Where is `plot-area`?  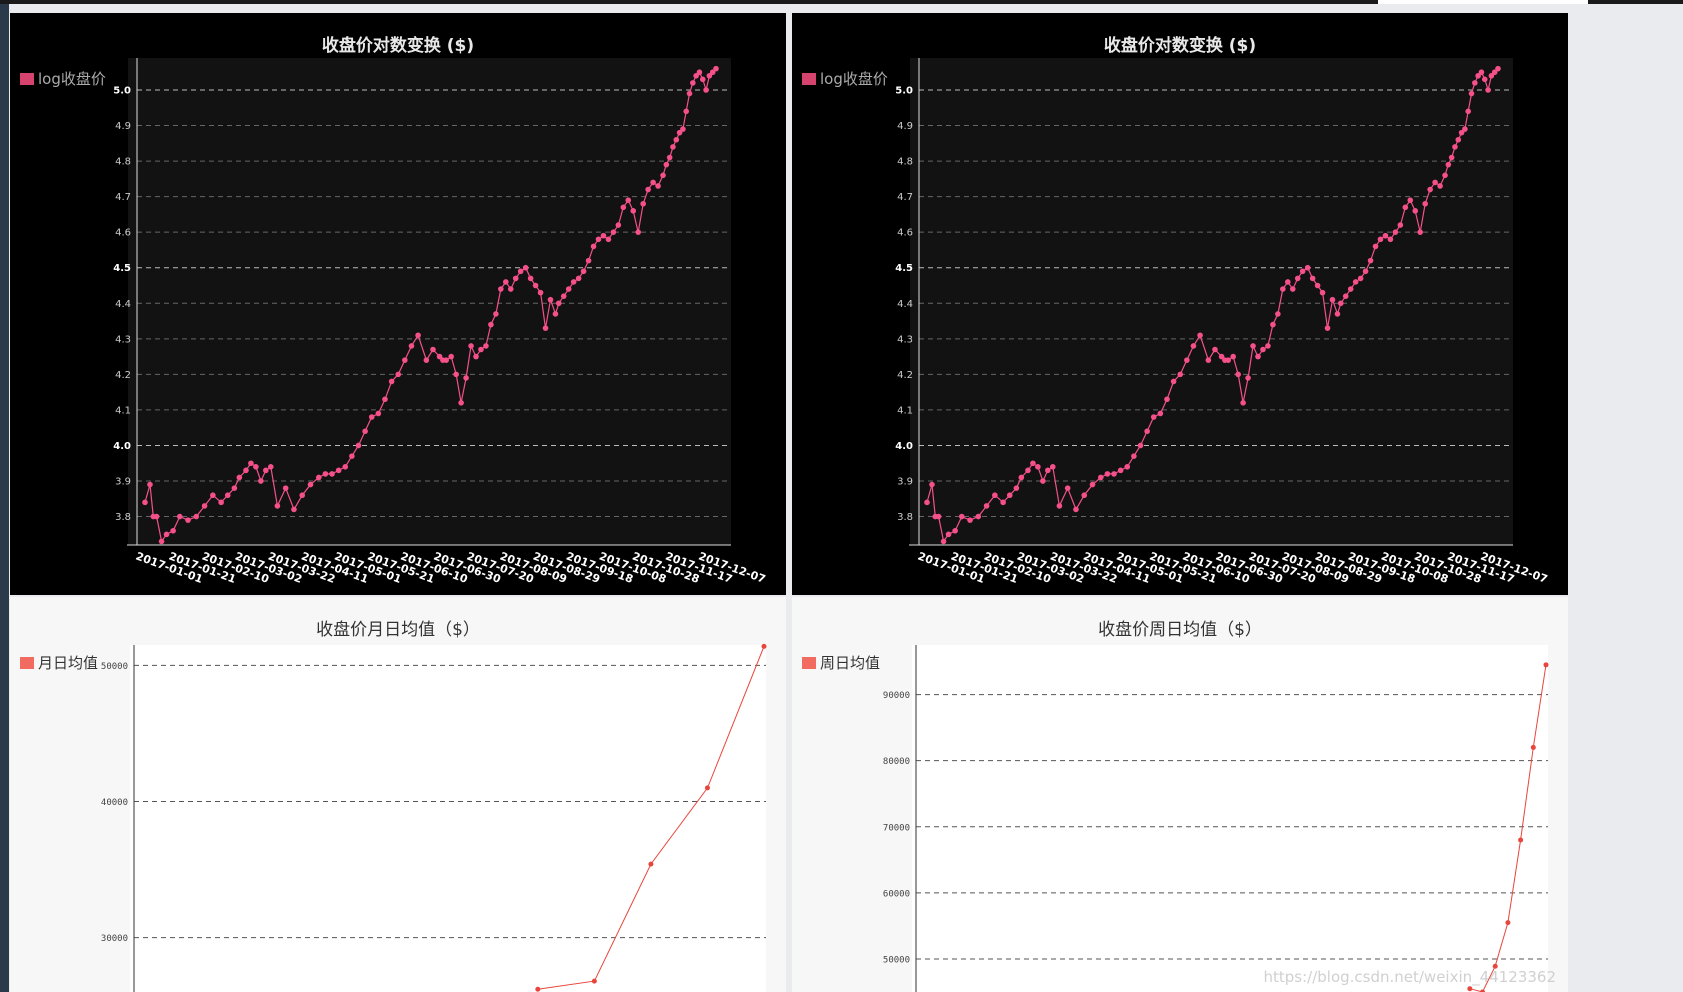 plot-area is located at coordinates (448, 818).